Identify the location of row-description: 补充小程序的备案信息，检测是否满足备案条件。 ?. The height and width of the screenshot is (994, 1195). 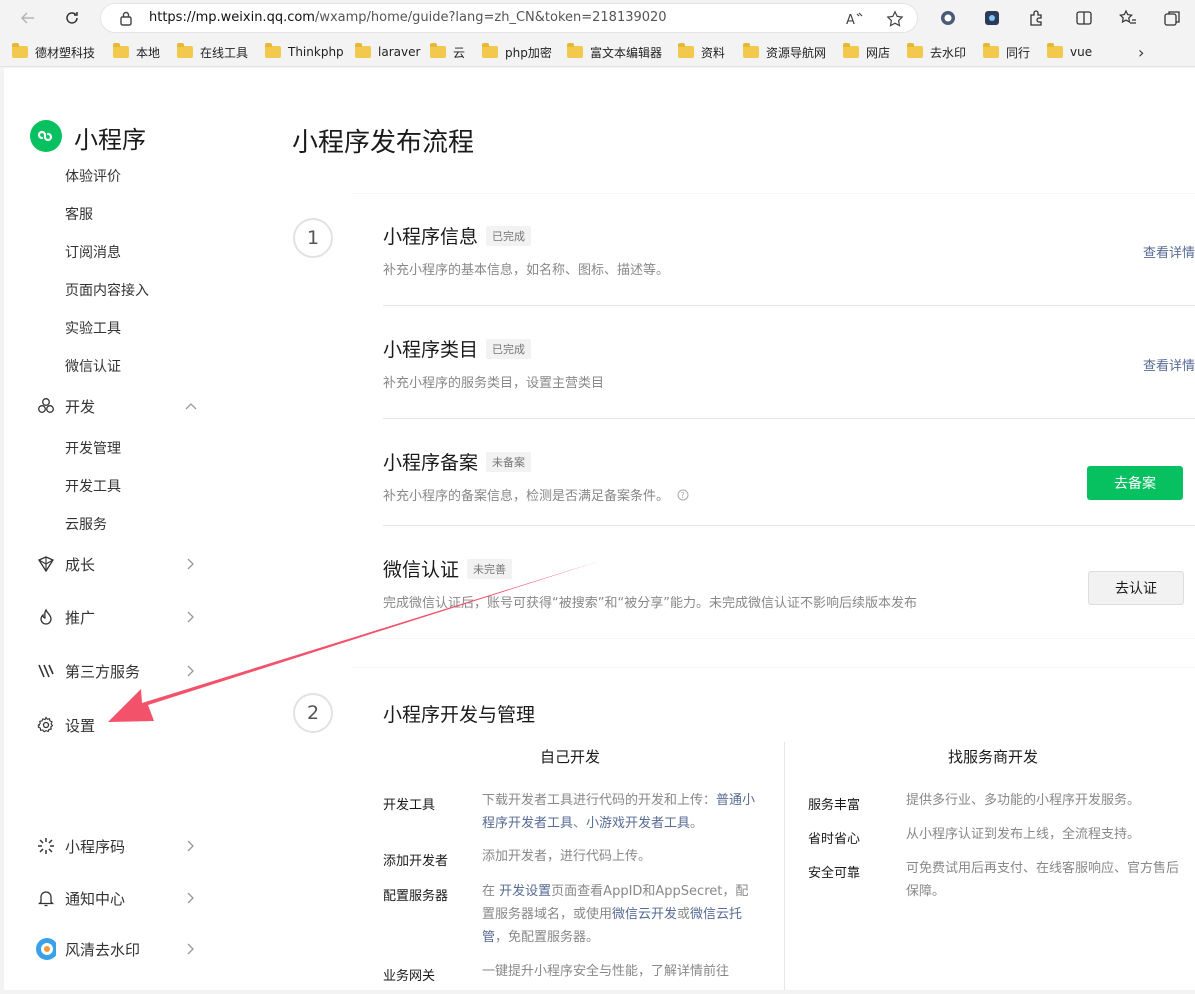
(536, 494).